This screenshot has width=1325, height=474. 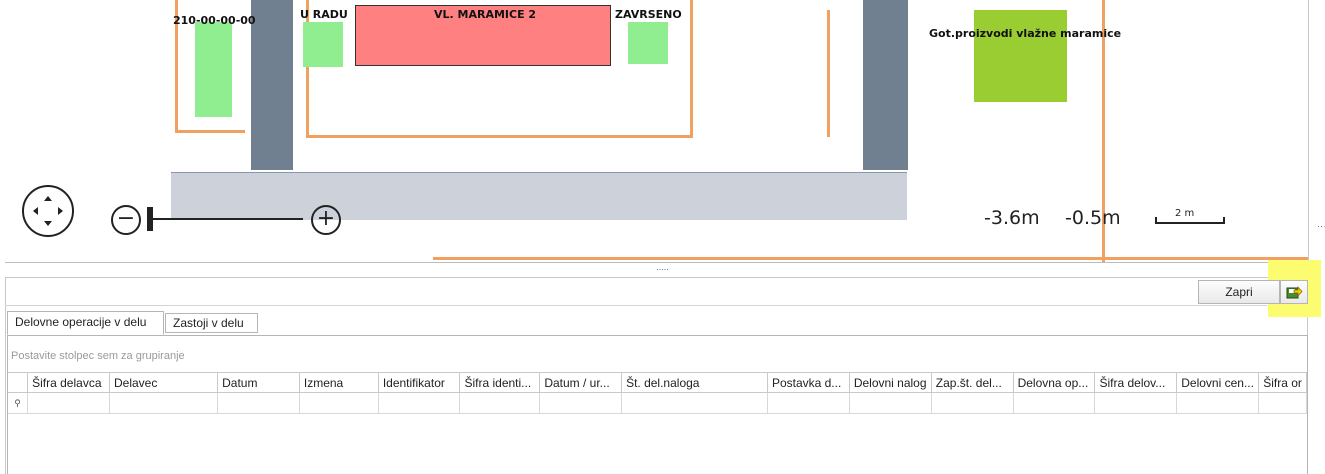 What do you see at coordinates (419, 382) in the screenshot?
I see `column-header: Identifikator` at bounding box center [419, 382].